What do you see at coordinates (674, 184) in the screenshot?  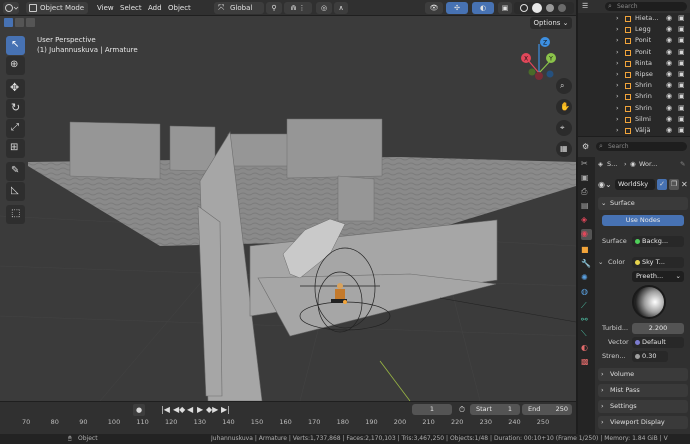 I see `duplicate-icon: ❐` at bounding box center [674, 184].